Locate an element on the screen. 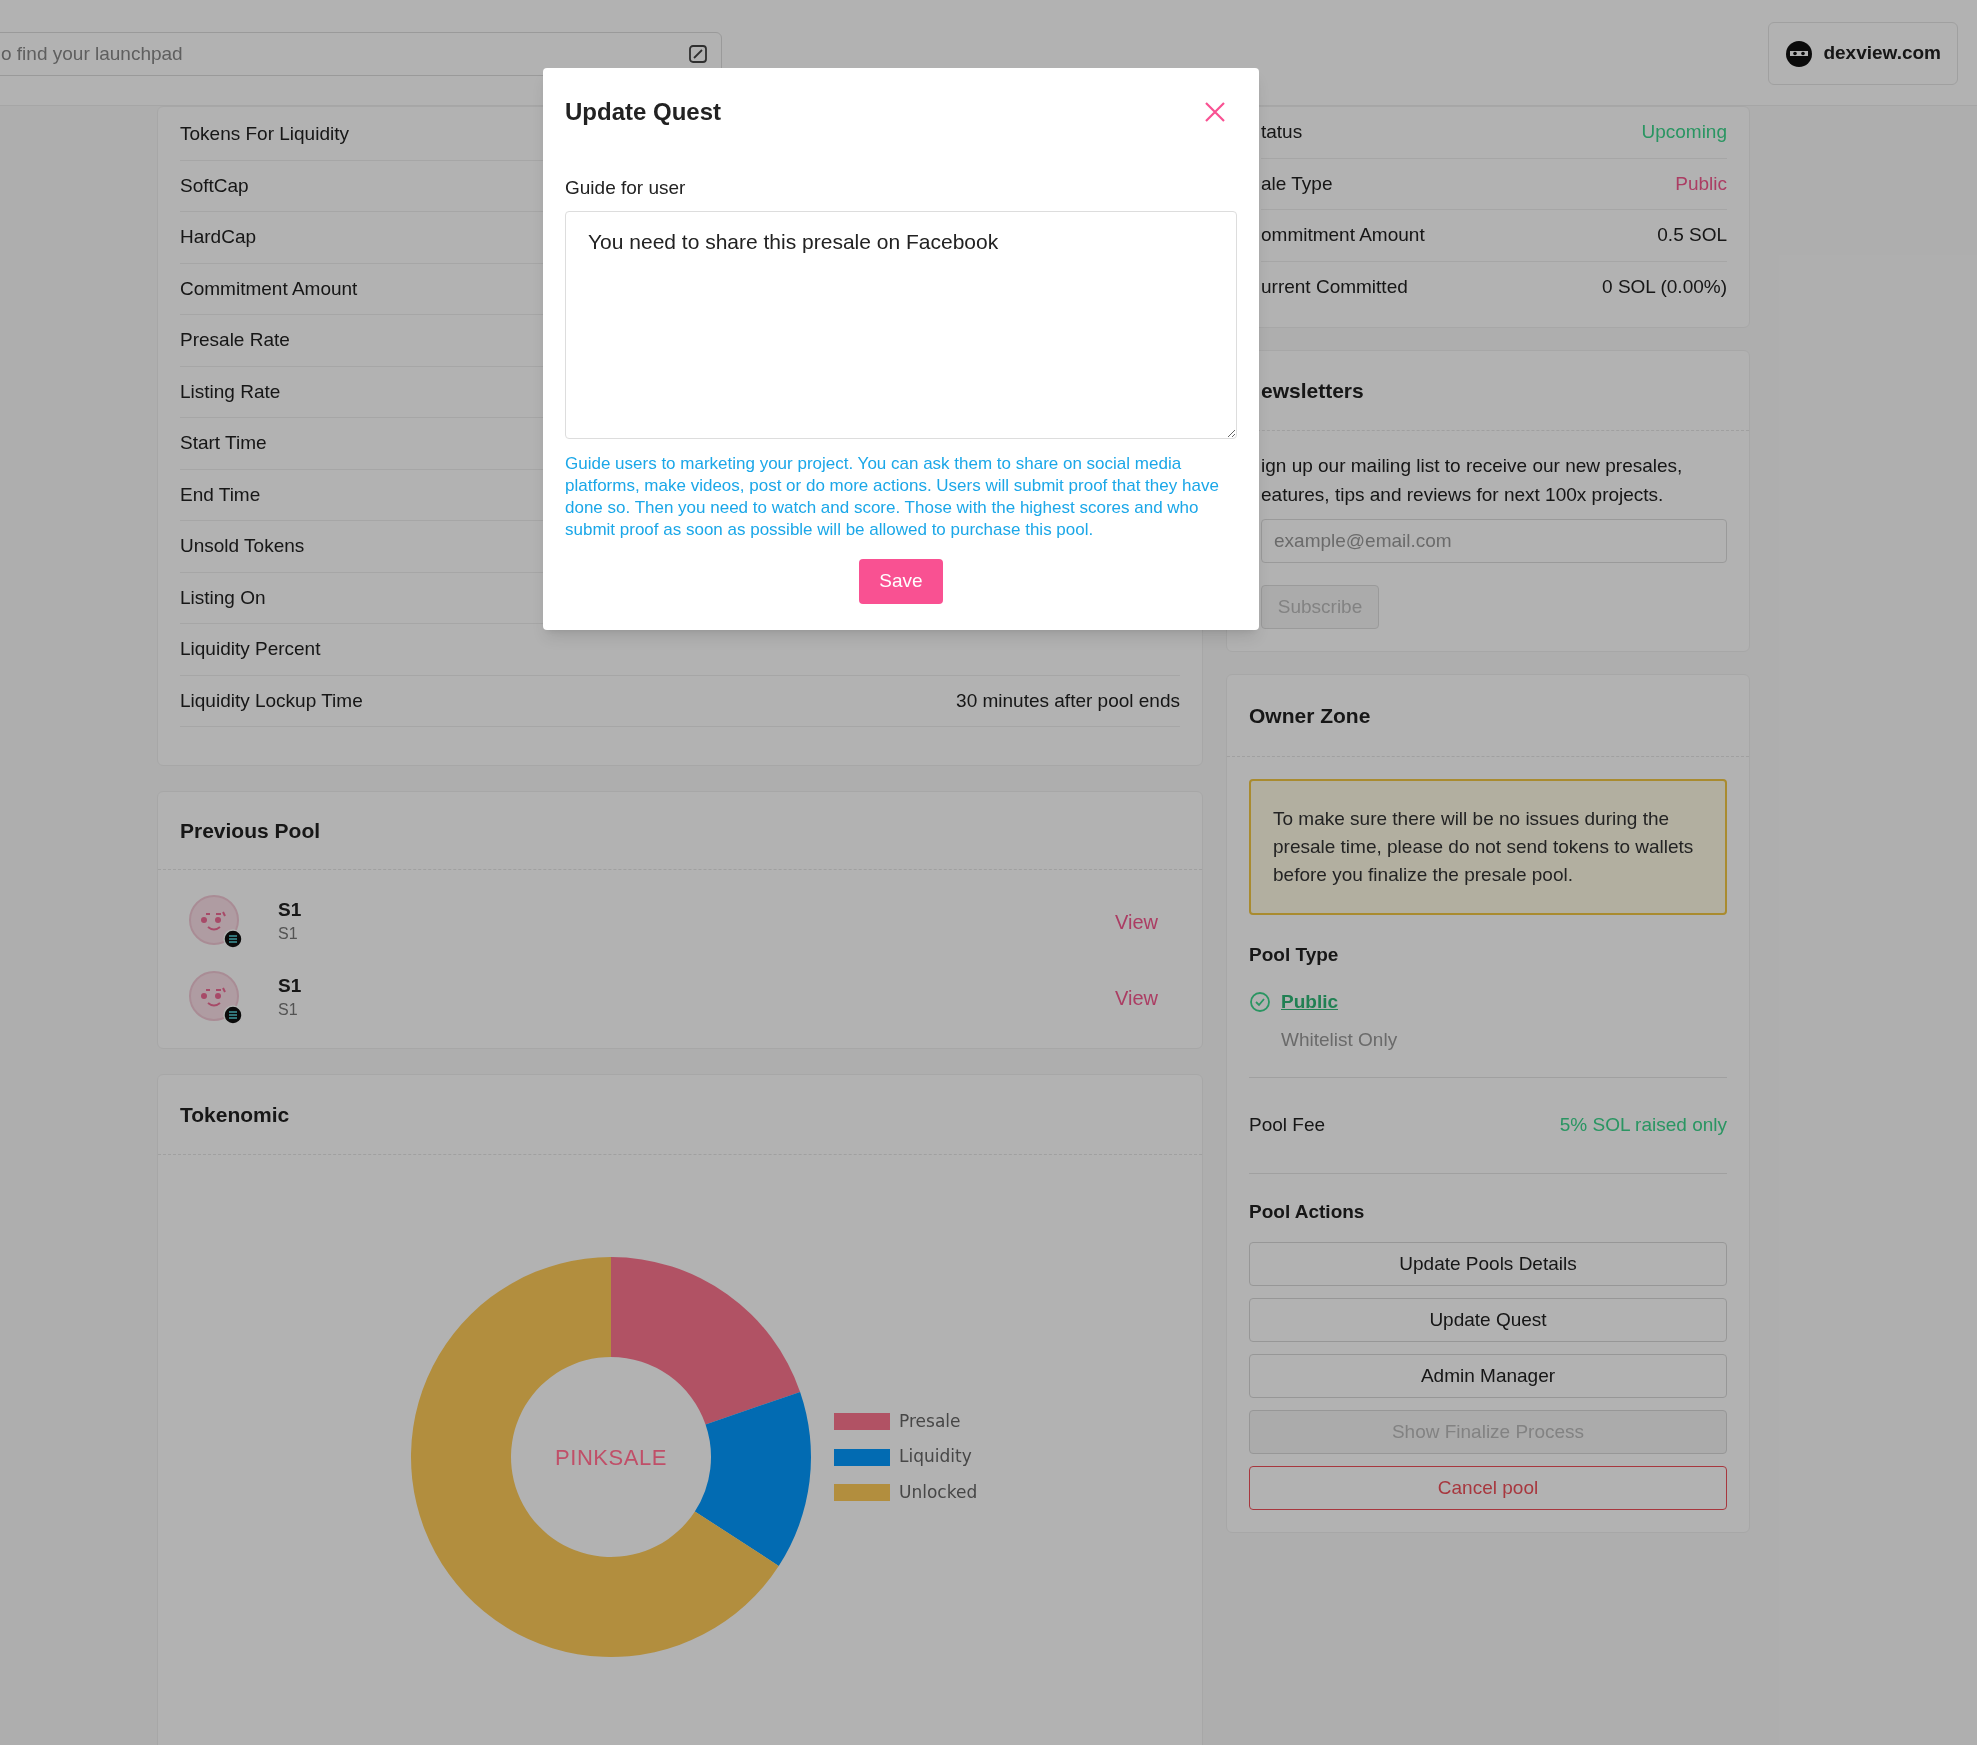 The height and width of the screenshot is (1745, 1977). section-title: Pool Type is located at coordinates (1294, 955).